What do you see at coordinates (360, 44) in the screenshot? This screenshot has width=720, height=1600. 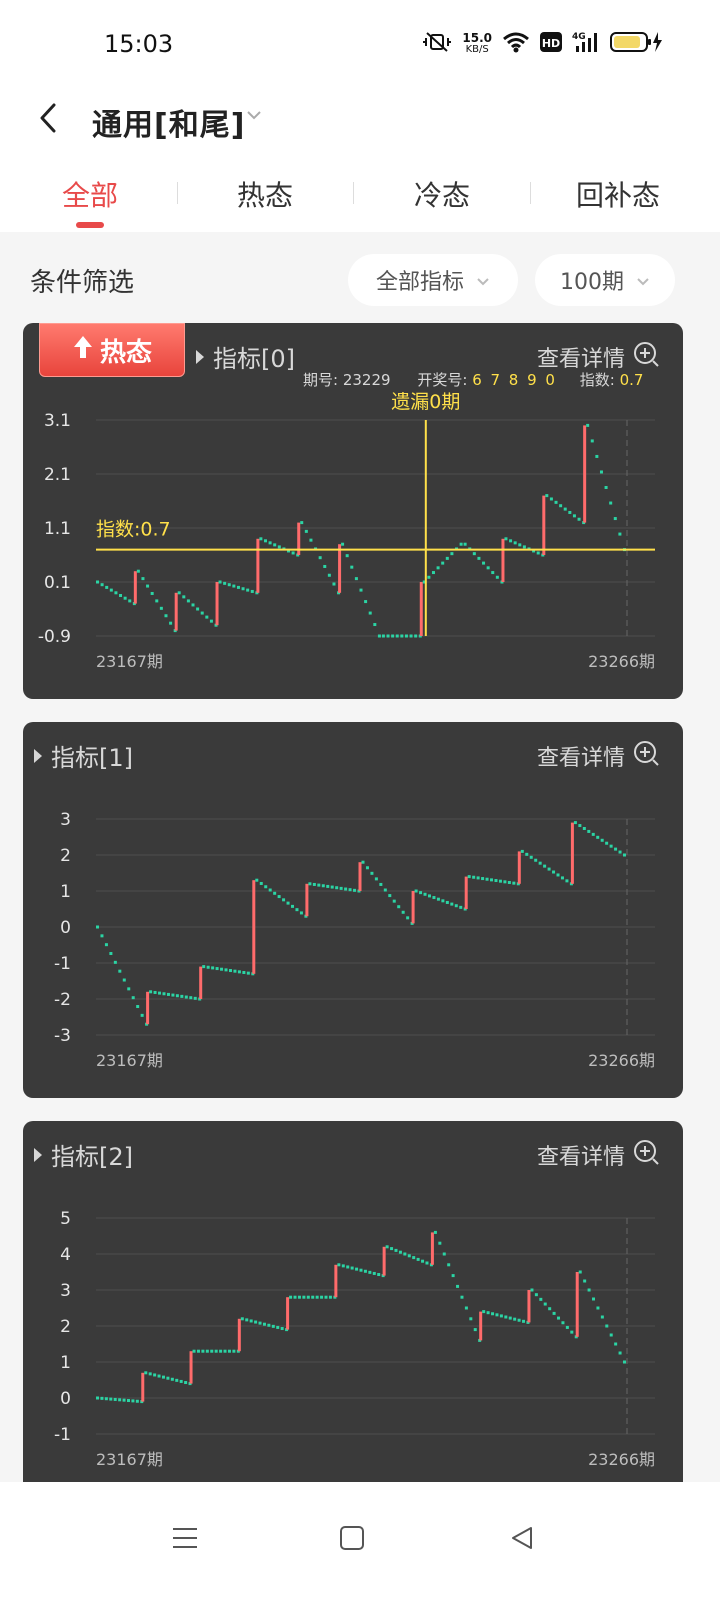 I see `status-bar: 15:03 15.0 KB/S HD 4G` at bounding box center [360, 44].